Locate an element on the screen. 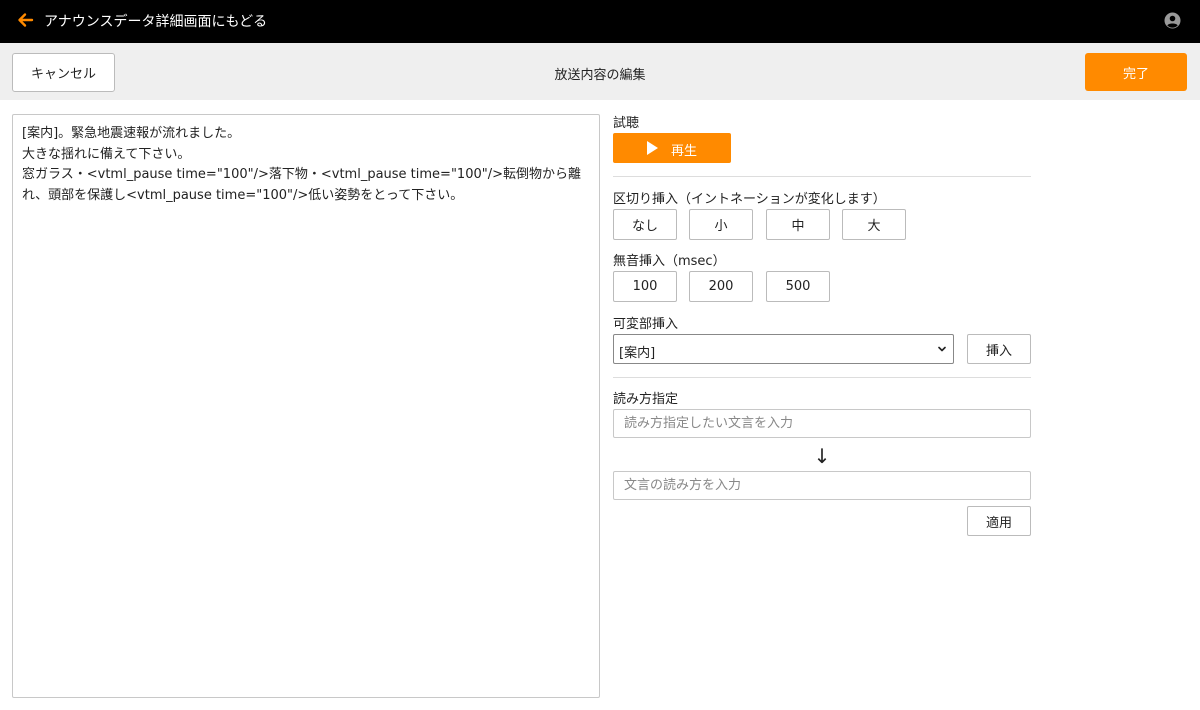  variable-insert-label: 可変部挿入 is located at coordinates (646, 324).